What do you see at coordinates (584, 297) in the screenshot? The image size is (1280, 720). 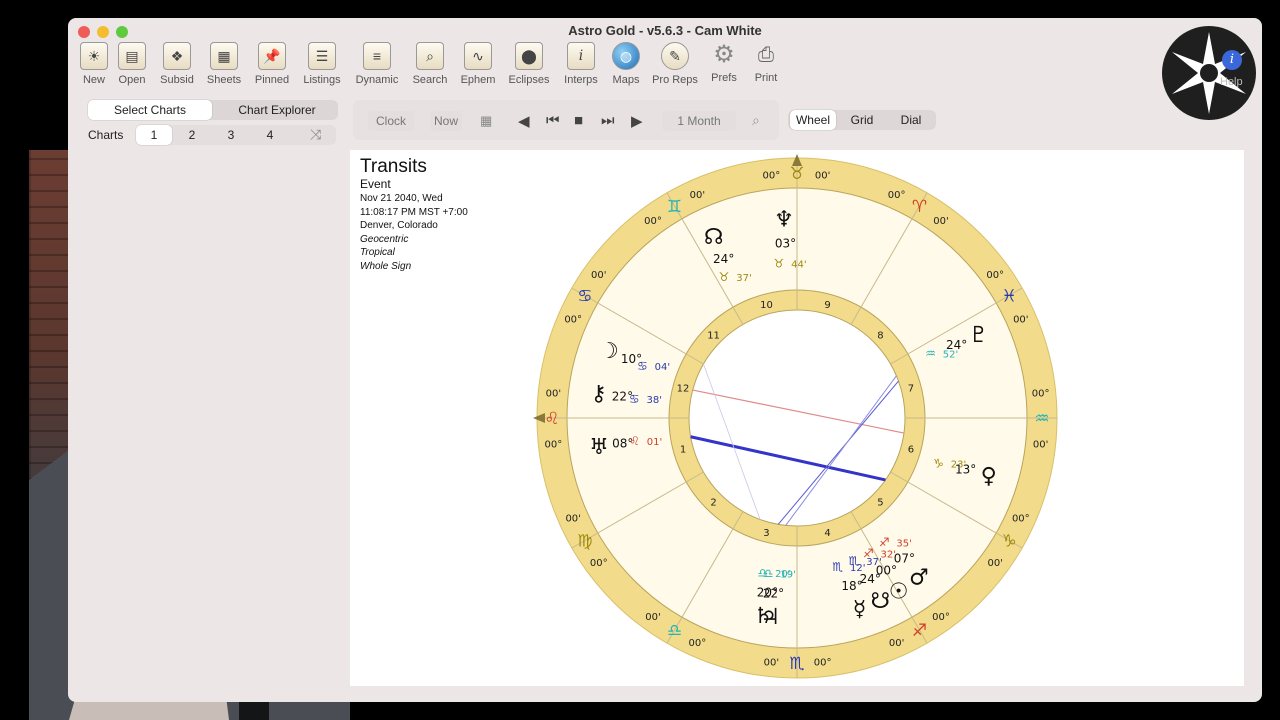 I see `zodiac-sign-glyph: ♋` at bounding box center [584, 297].